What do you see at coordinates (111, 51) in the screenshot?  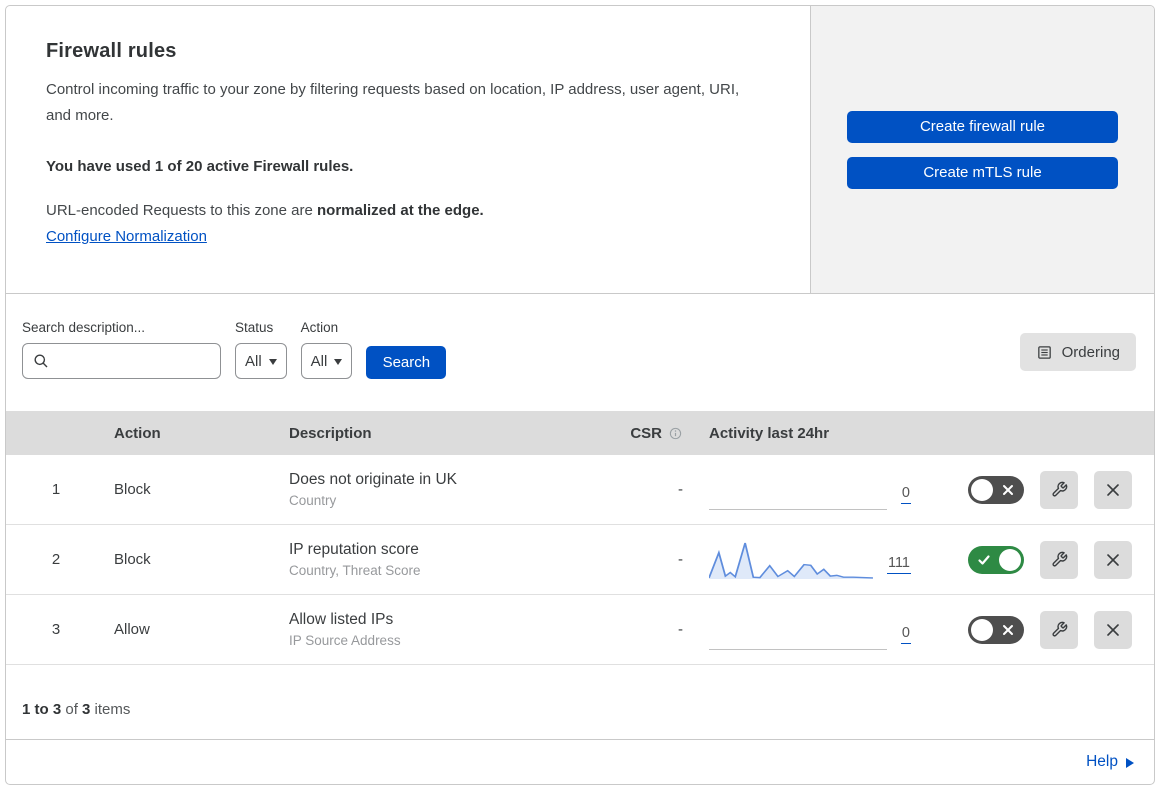 I see `page-title: Firewall rules` at bounding box center [111, 51].